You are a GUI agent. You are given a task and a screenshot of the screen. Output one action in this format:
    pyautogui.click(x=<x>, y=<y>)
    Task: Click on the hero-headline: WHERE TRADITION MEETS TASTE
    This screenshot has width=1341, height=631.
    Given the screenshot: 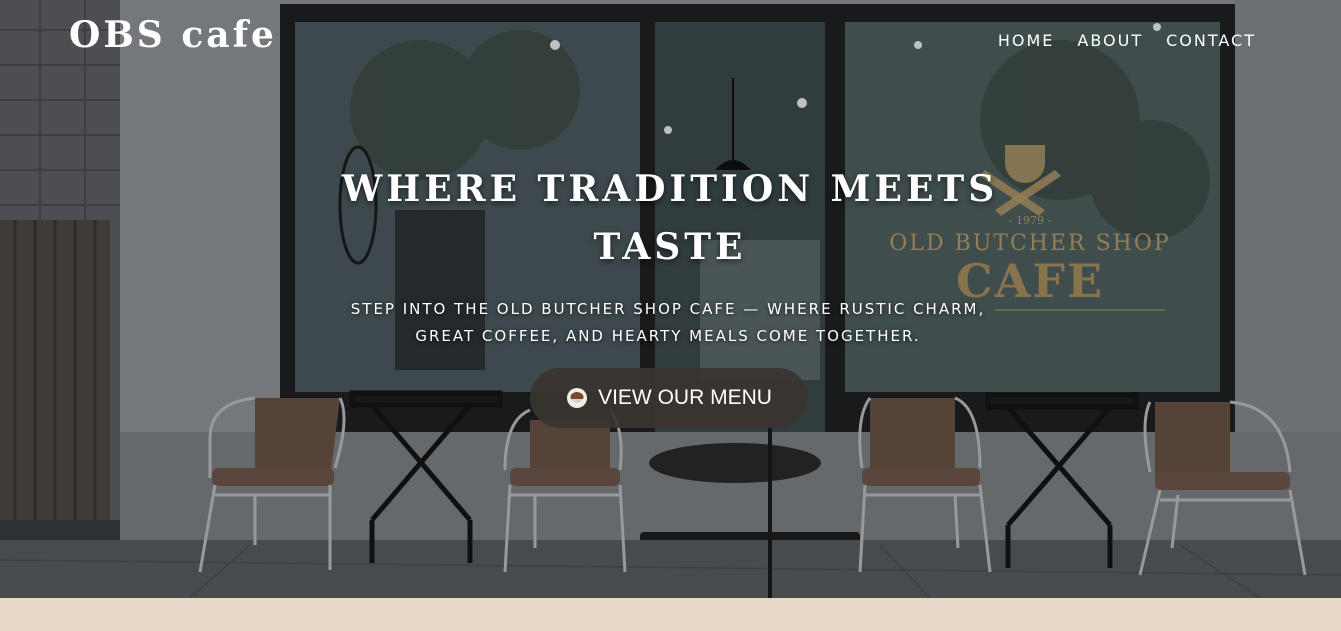 What is the action you would take?
    pyautogui.click(x=670, y=218)
    